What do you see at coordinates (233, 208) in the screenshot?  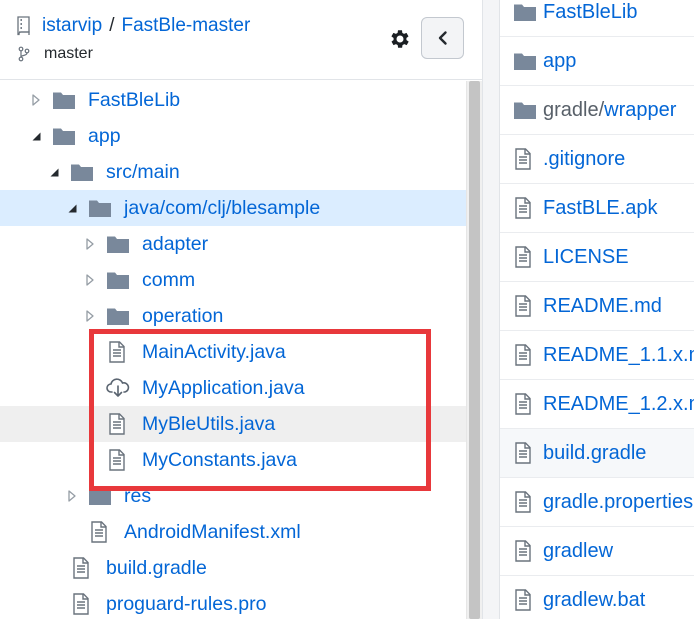 I see `tree-folder-row: java/com/clj/blesample` at bounding box center [233, 208].